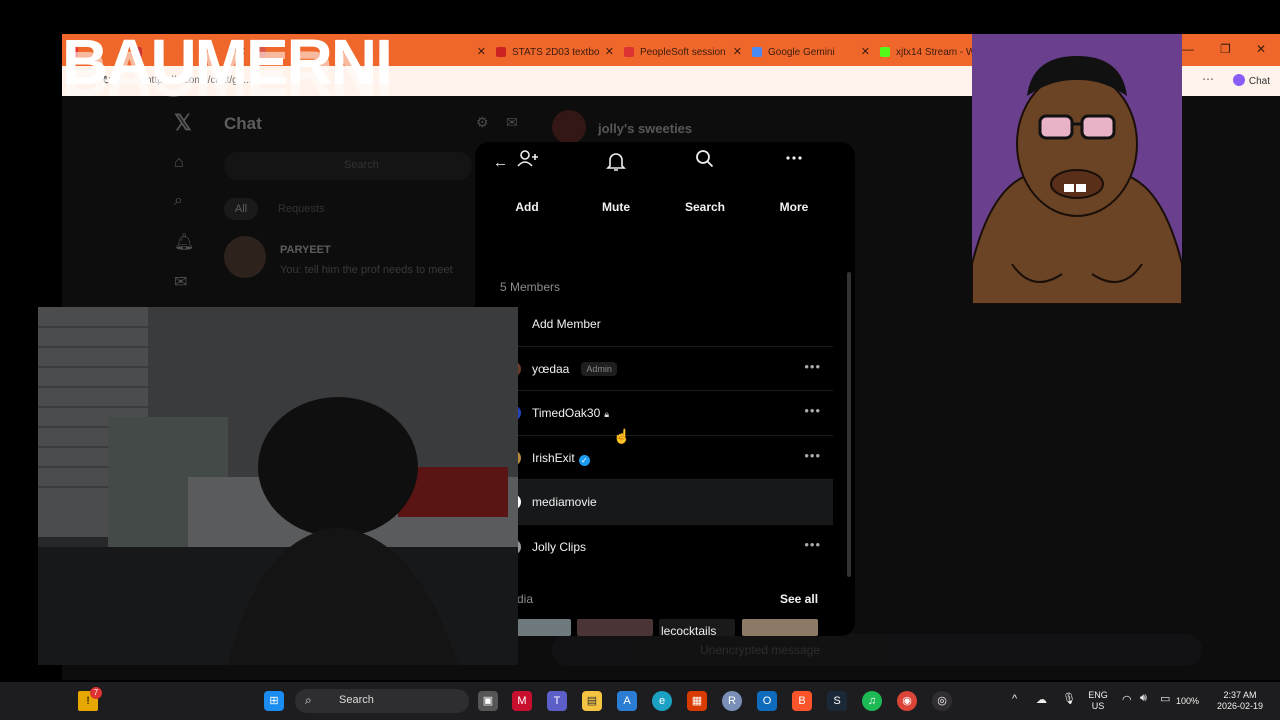 The width and height of the screenshot is (1280, 720). I want to click on browser-tab: Google Gemini ✕, so click(810, 52).